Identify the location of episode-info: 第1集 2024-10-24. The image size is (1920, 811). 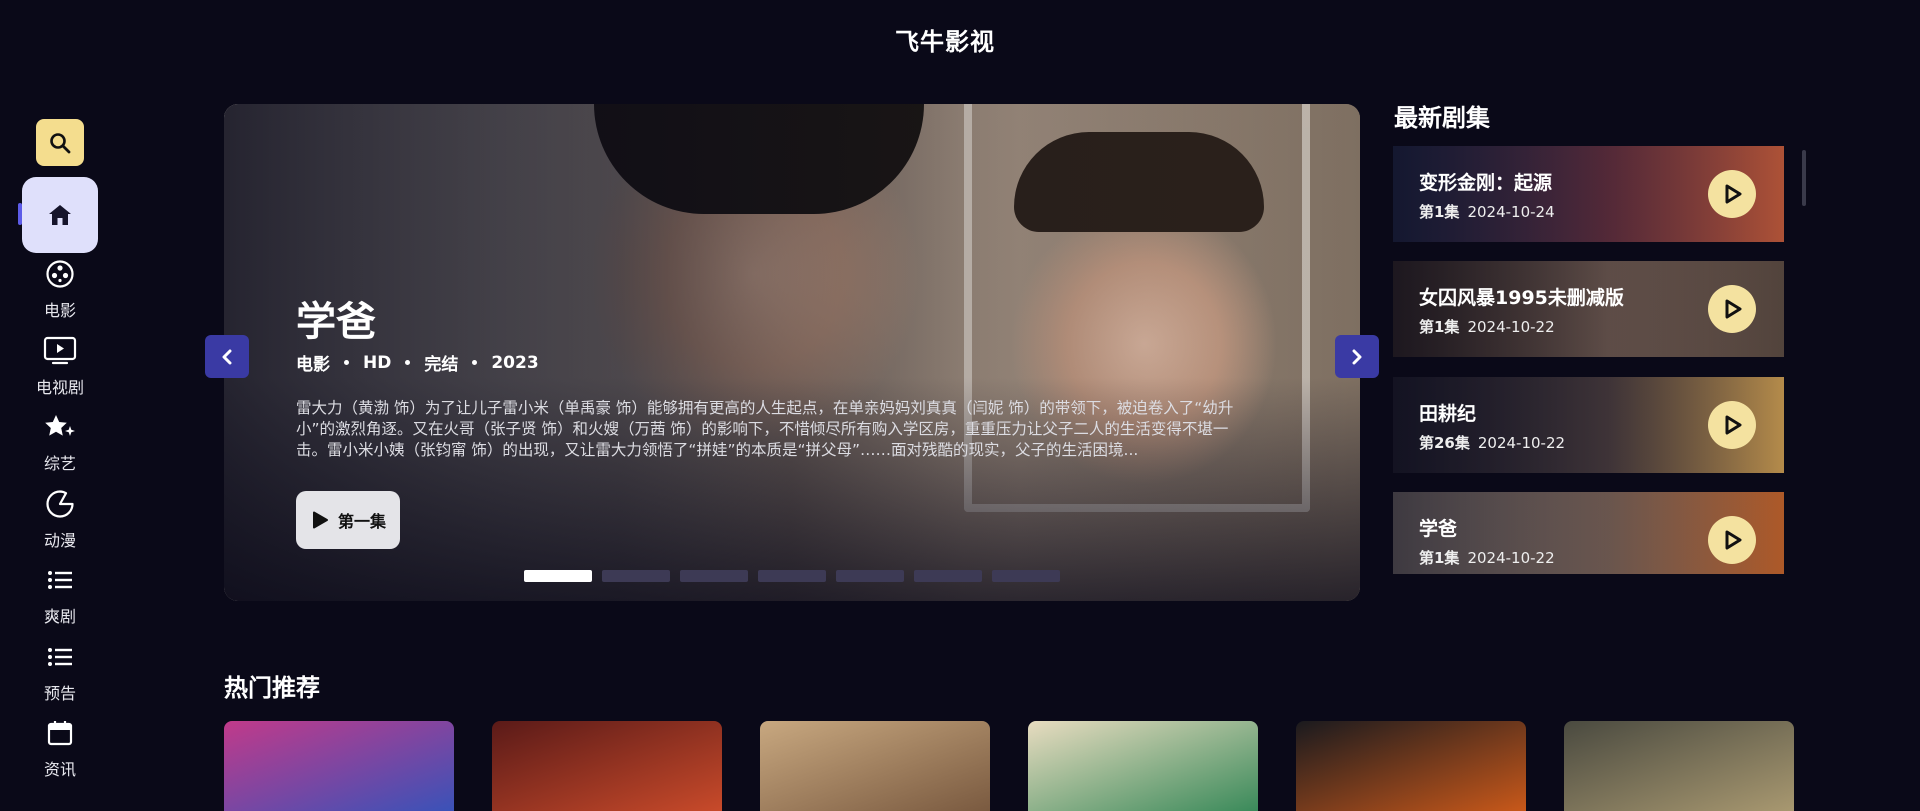
(1487, 211).